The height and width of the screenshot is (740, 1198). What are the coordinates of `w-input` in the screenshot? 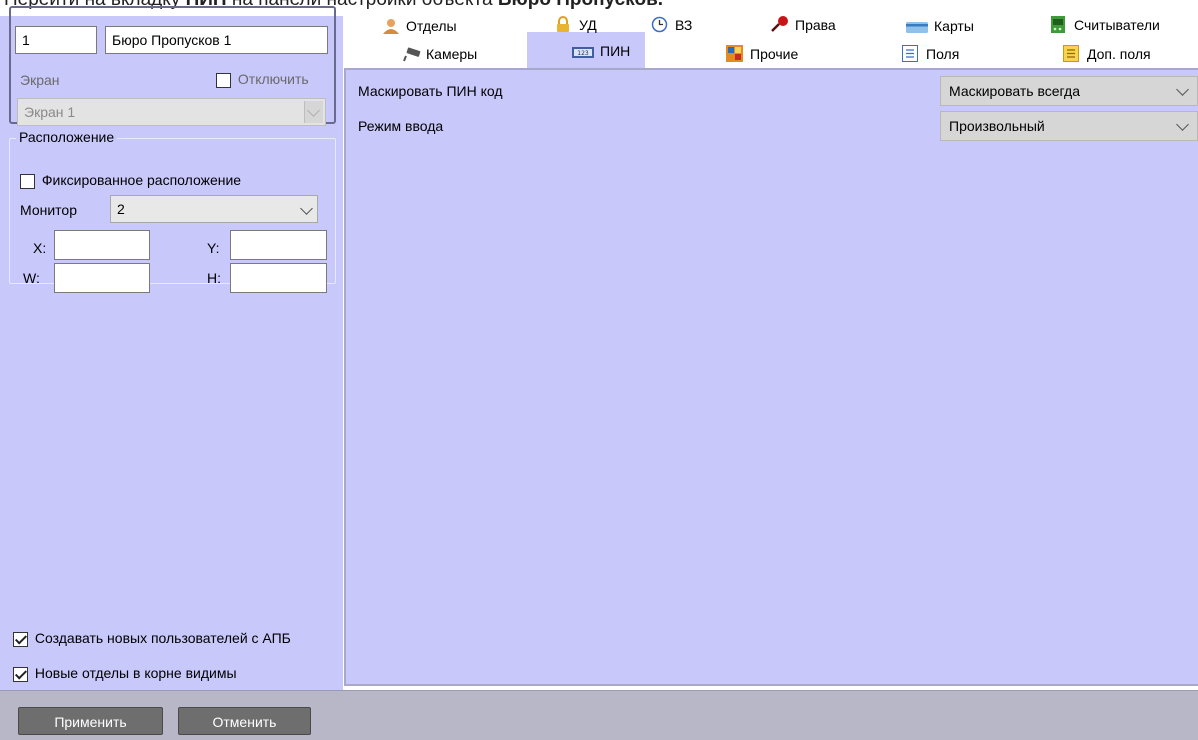 It's located at (102, 278).